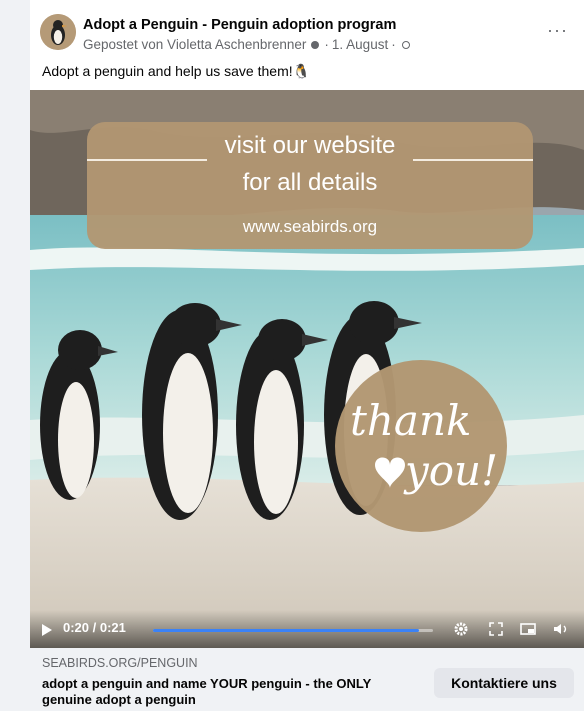  What do you see at coordinates (557, 30) in the screenshot?
I see `more-options-button: ···` at bounding box center [557, 30].